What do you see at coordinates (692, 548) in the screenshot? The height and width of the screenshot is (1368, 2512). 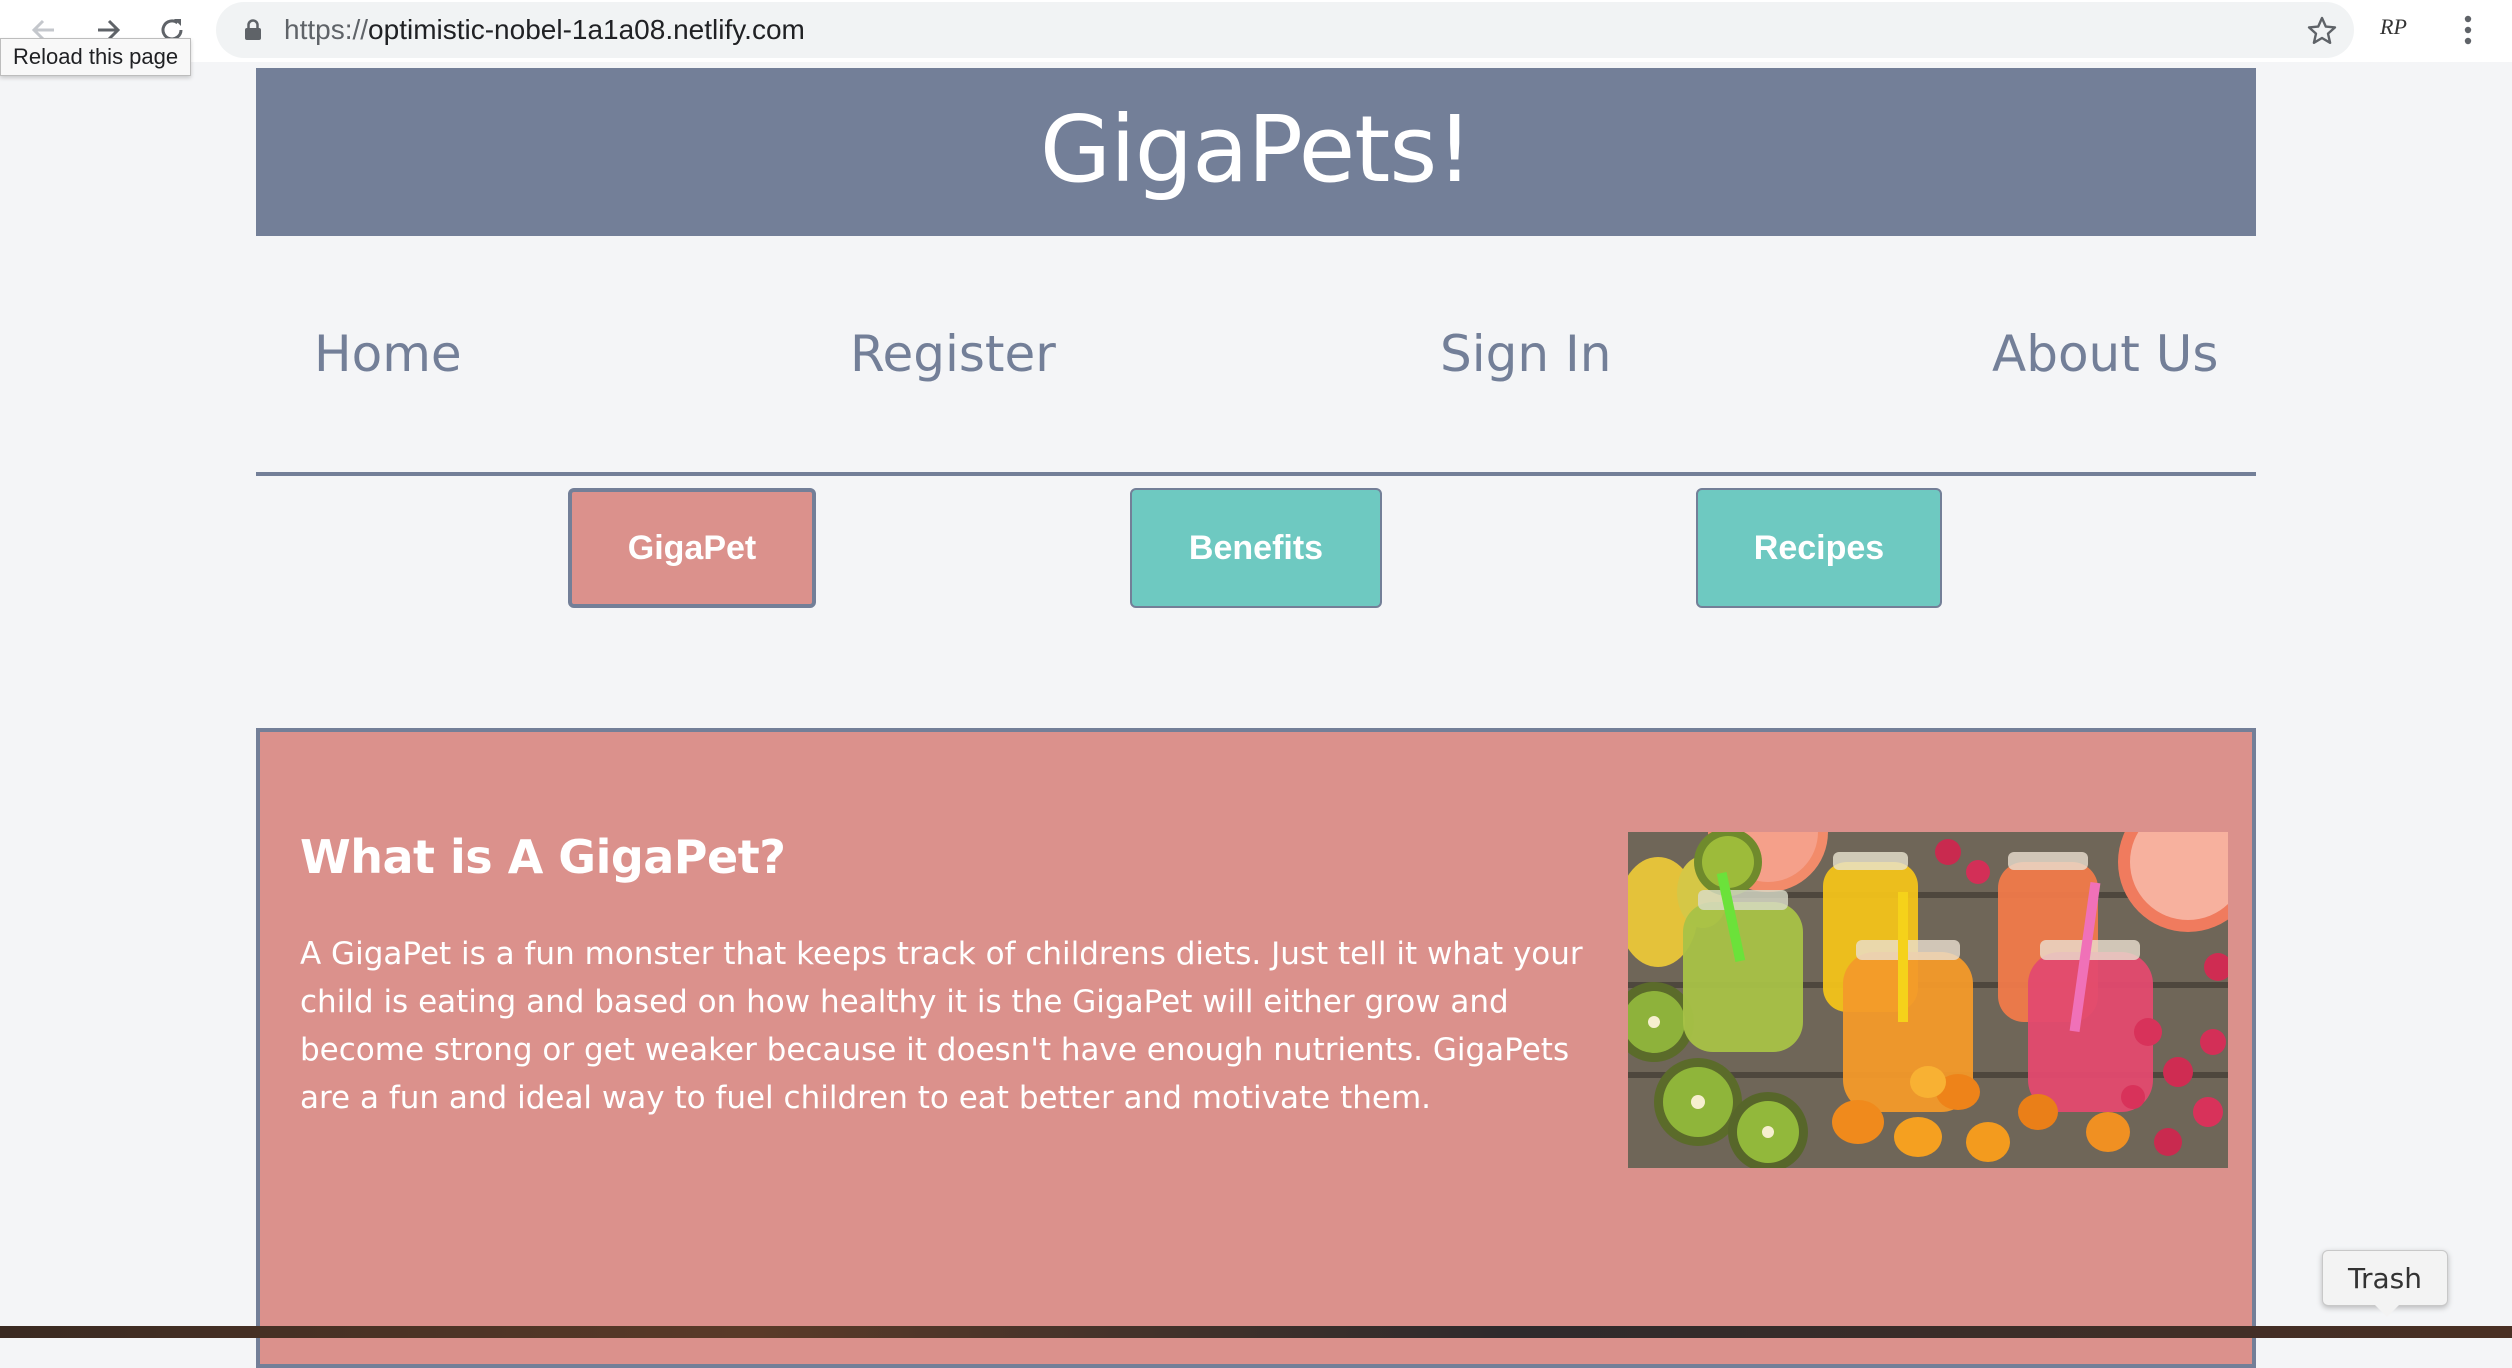 I see `tab-gigapet: GigaPet` at bounding box center [692, 548].